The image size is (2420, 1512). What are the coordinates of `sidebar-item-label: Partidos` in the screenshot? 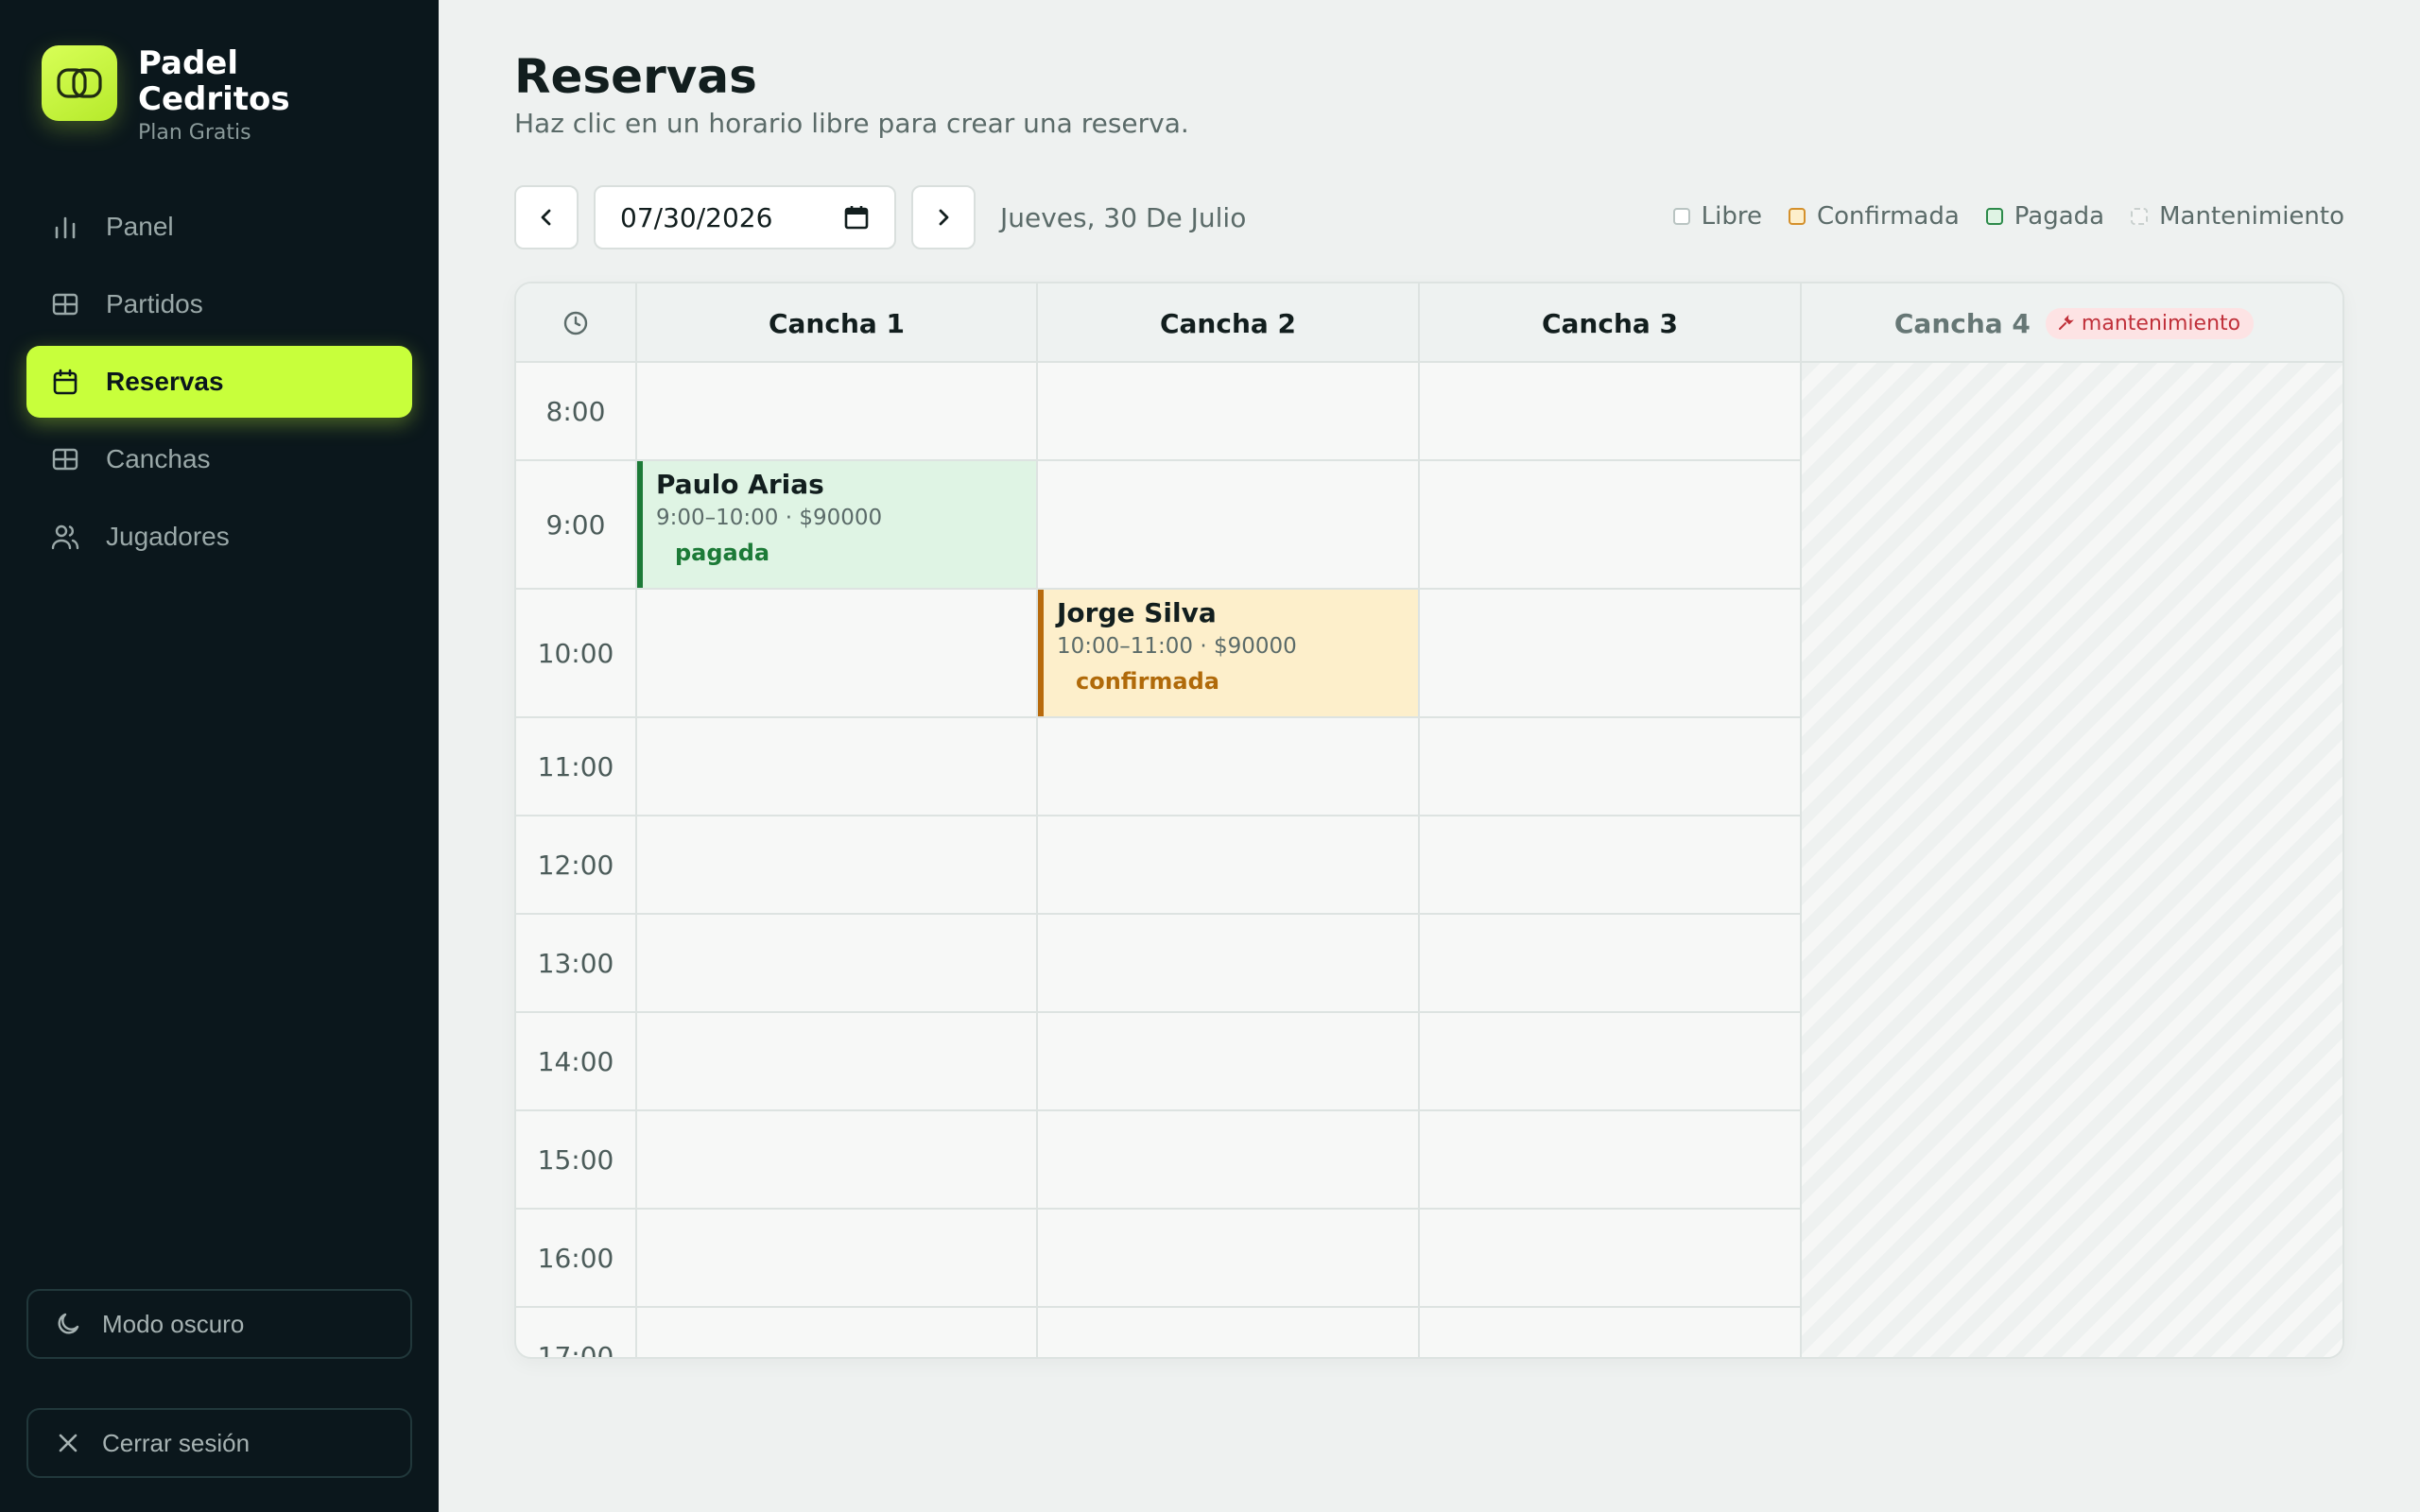 It's located at (154, 303).